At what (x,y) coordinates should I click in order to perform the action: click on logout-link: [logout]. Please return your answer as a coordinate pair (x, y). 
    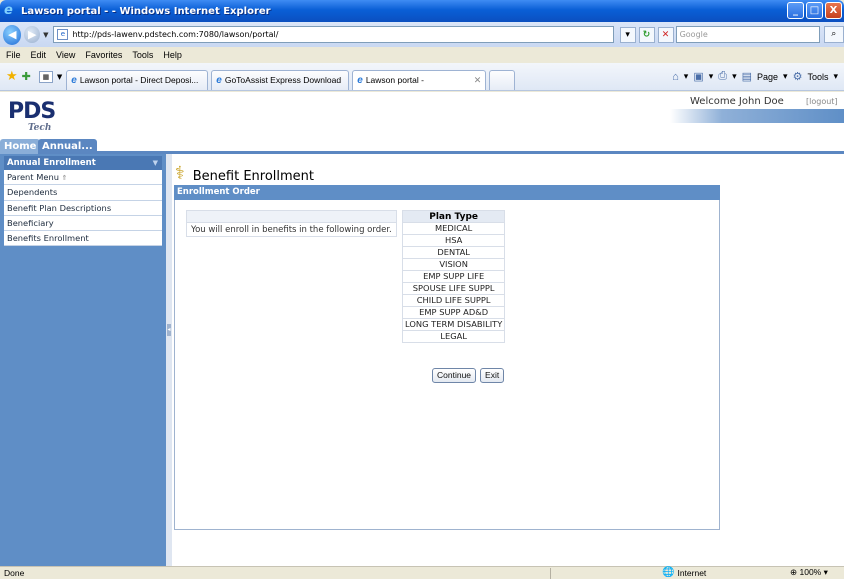
    Looking at the image, I should click on (822, 101).